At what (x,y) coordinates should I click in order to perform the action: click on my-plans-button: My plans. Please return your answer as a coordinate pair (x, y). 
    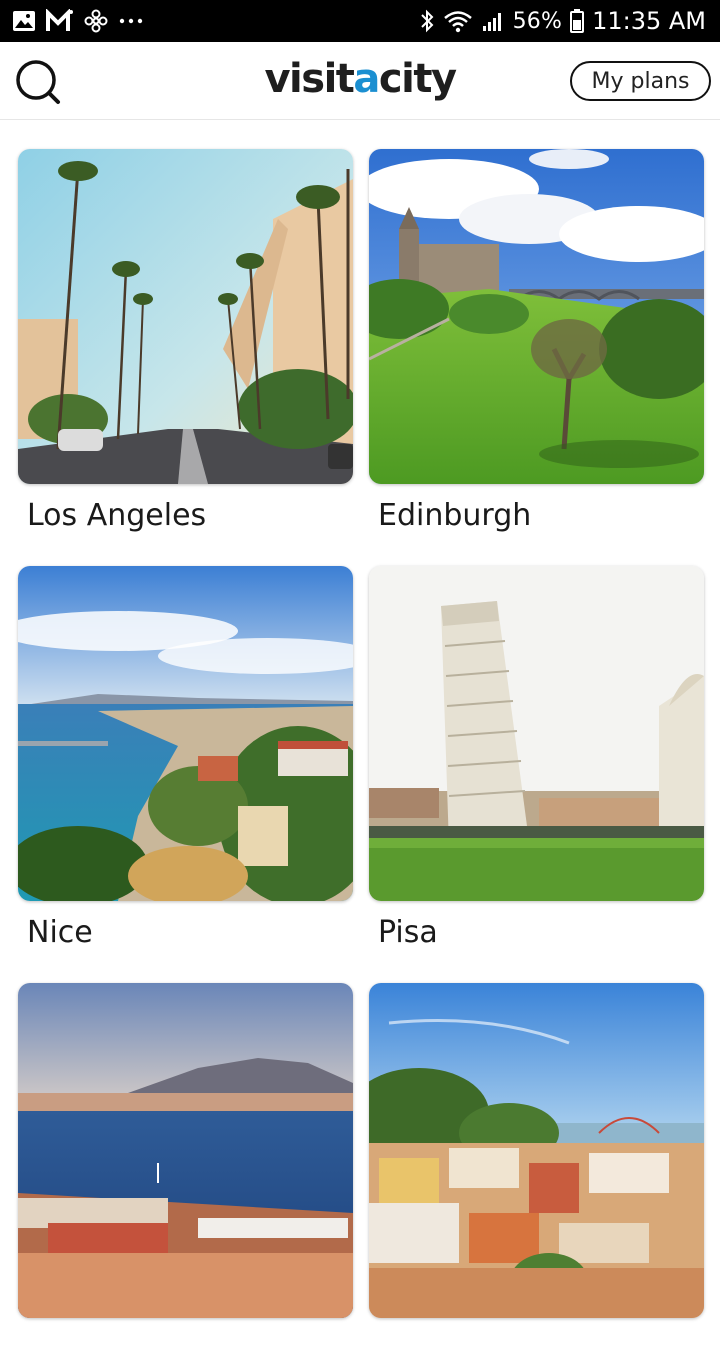
    Looking at the image, I should click on (640, 81).